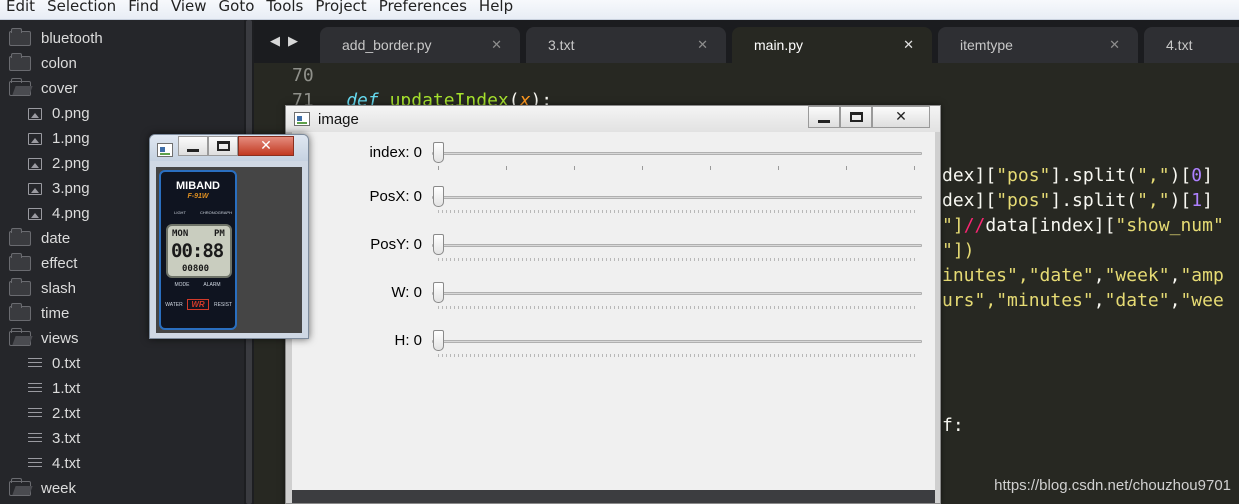 The height and width of the screenshot is (504, 1239). I want to click on watch-day: MON, so click(180, 234).